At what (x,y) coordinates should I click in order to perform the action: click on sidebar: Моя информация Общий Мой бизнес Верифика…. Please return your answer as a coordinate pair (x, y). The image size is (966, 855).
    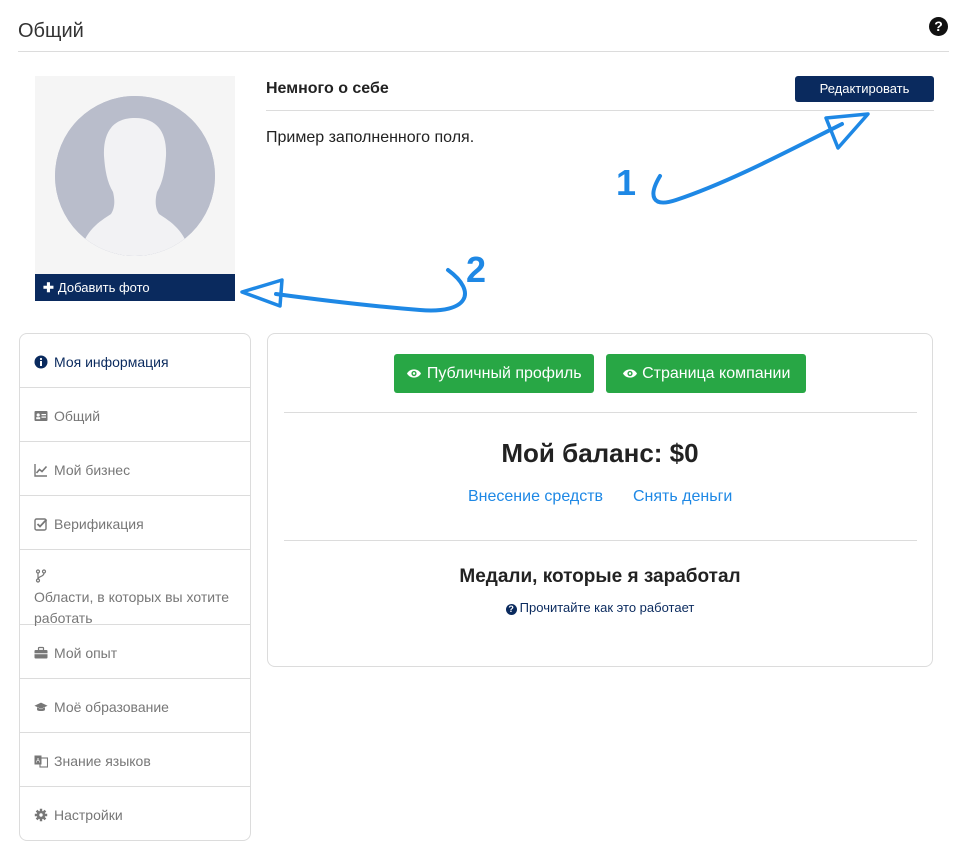
    Looking at the image, I should click on (135, 587).